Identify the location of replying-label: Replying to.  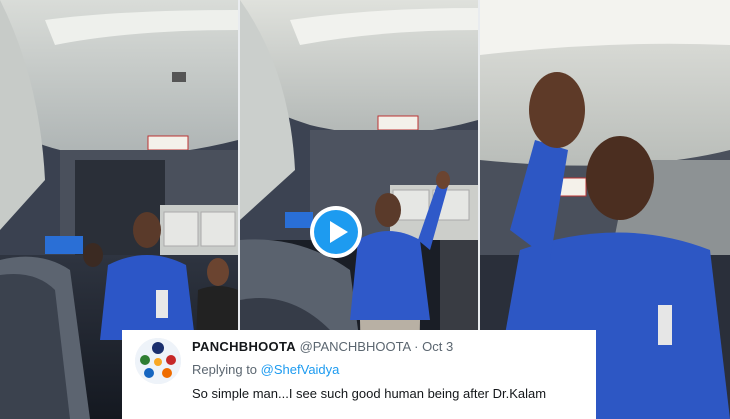
(225, 369).